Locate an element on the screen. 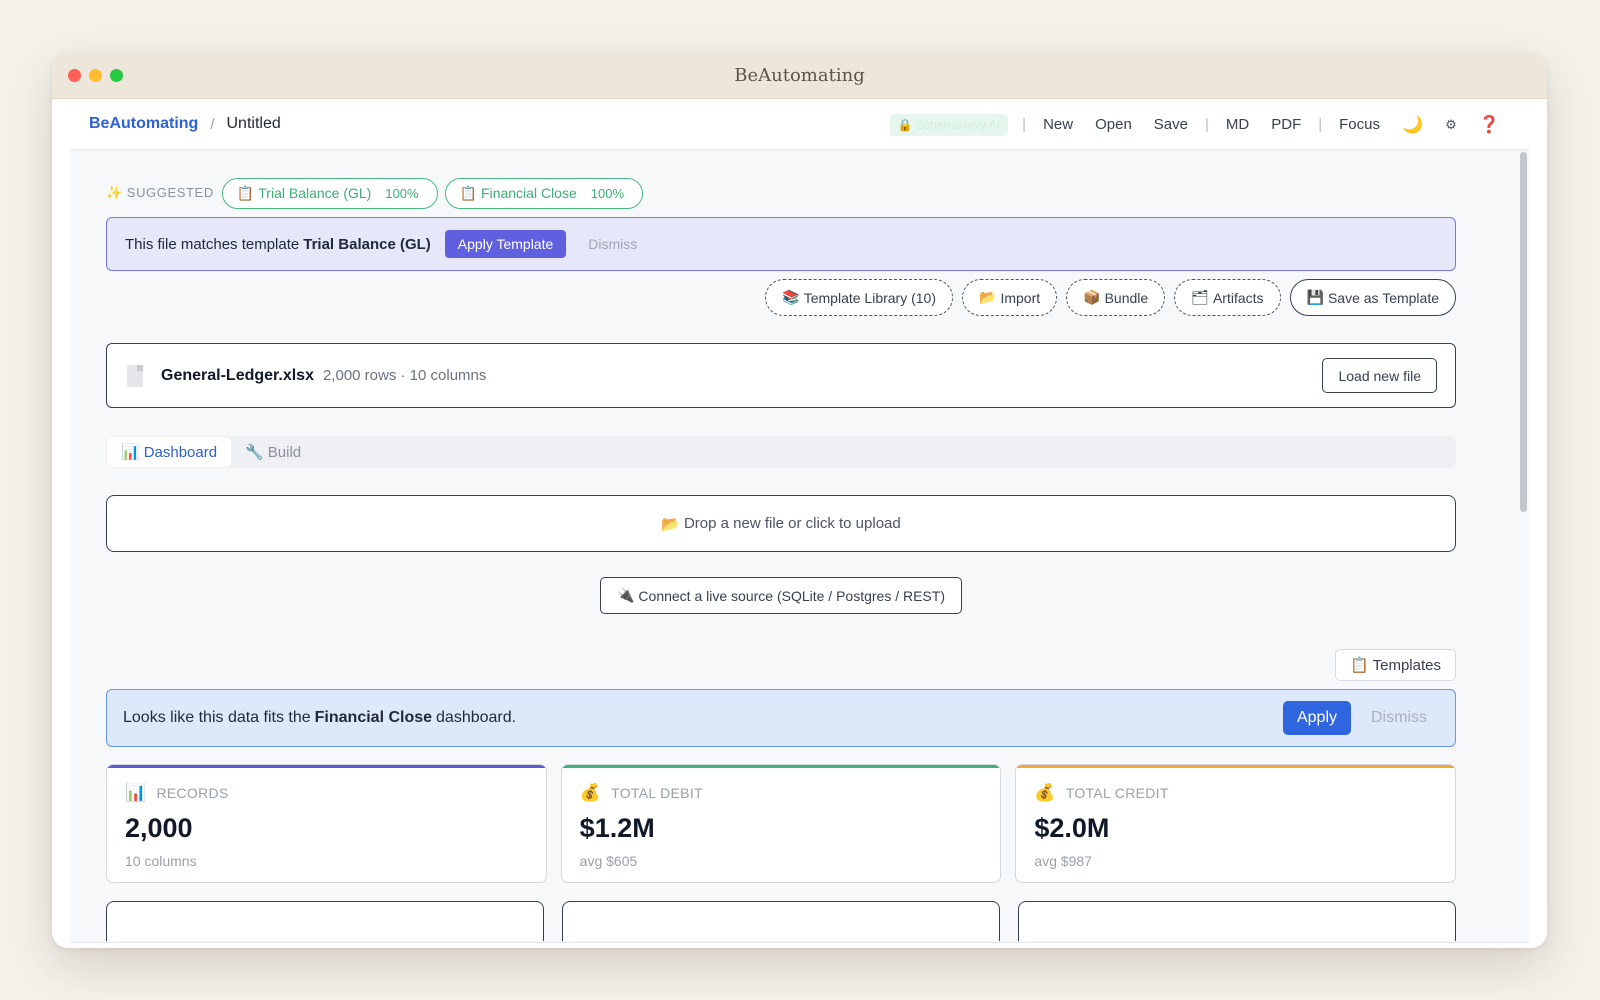 This screenshot has width=1600, height=1000. bundle-button: 📦 Bundle is located at coordinates (1116, 297).